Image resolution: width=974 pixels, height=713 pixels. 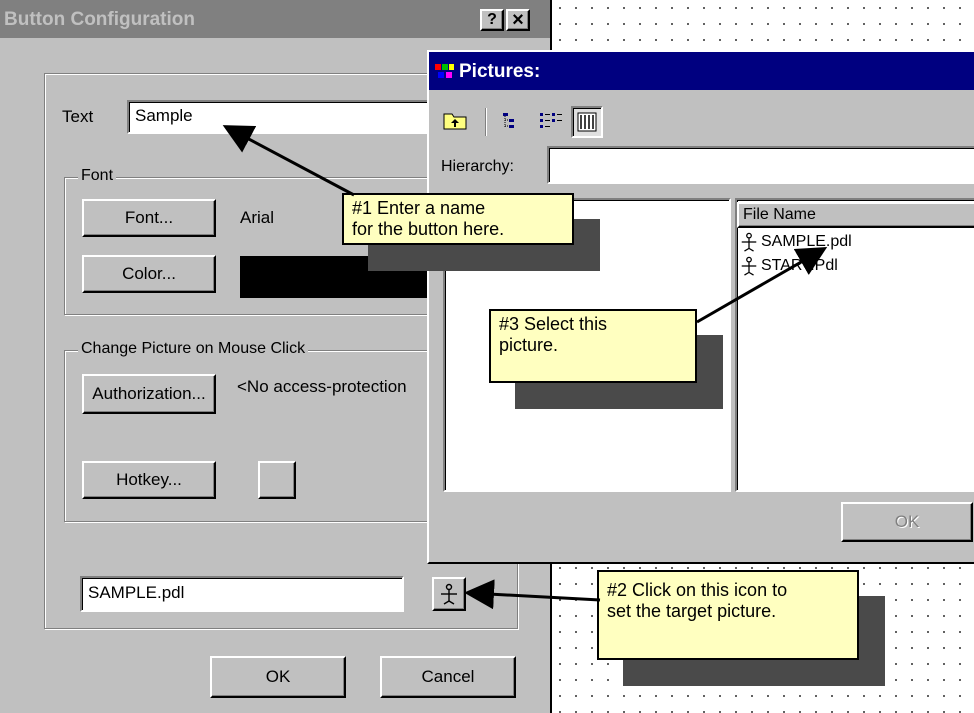 What do you see at coordinates (762, 285) in the screenshot?
I see `arrow-to-sample-file` at bounding box center [762, 285].